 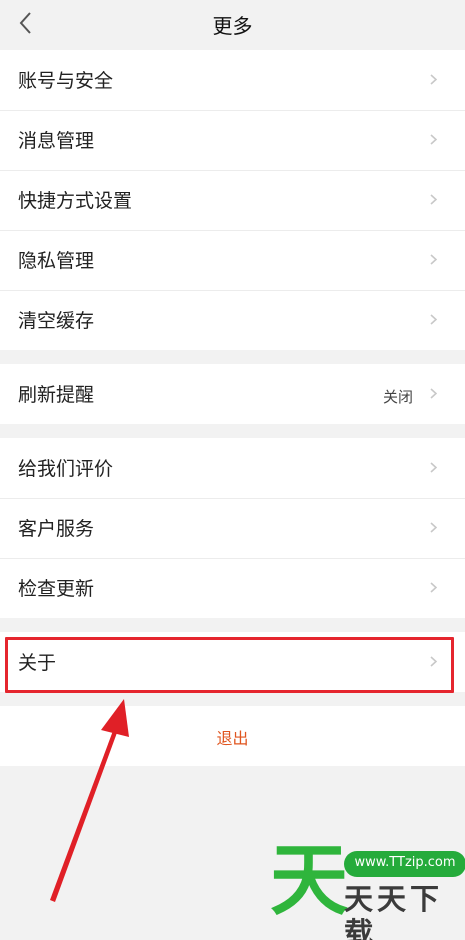 What do you see at coordinates (56, 261) in the screenshot?
I see `menu-item-label: 隐私管理` at bounding box center [56, 261].